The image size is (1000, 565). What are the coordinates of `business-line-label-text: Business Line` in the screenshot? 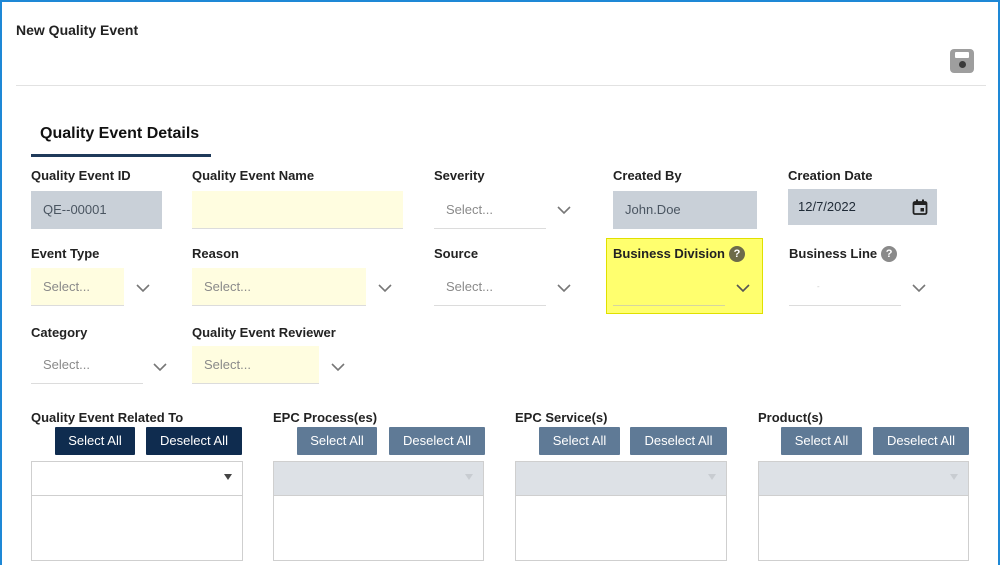 It's located at (833, 253).